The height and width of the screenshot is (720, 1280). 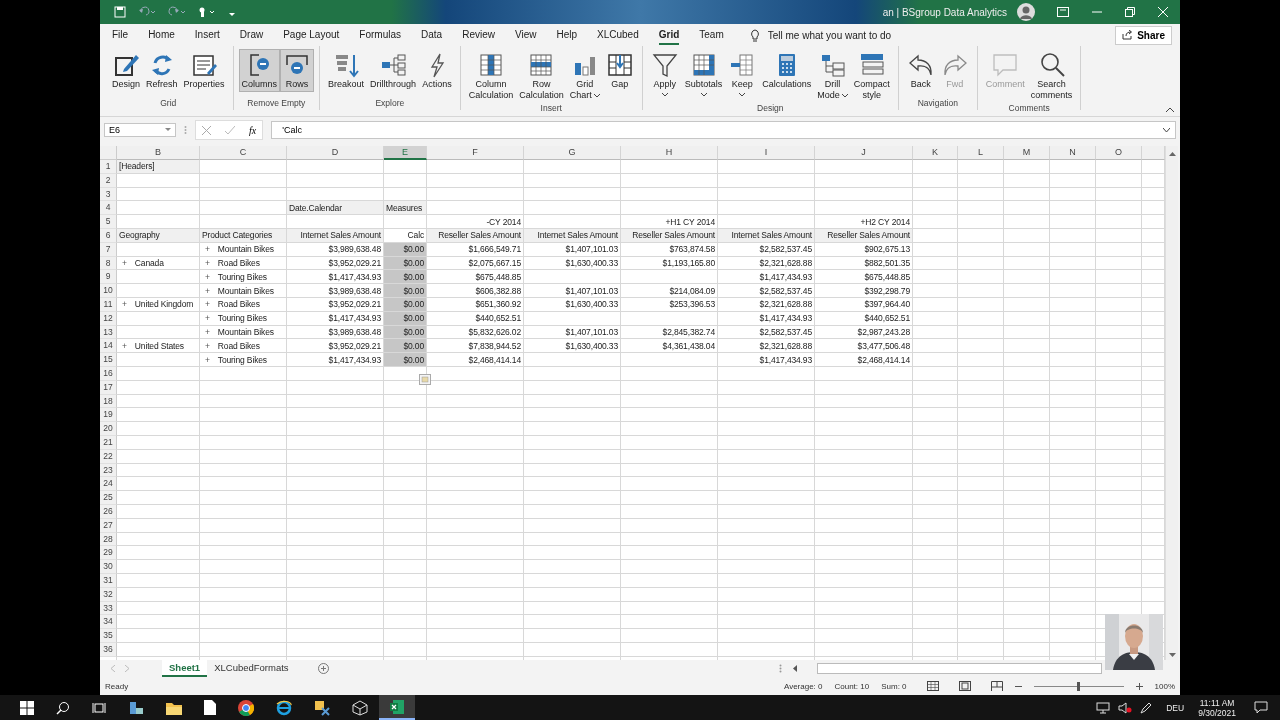 What do you see at coordinates (981, 153) in the screenshot?
I see `column-header: L` at bounding box center [981, 153].